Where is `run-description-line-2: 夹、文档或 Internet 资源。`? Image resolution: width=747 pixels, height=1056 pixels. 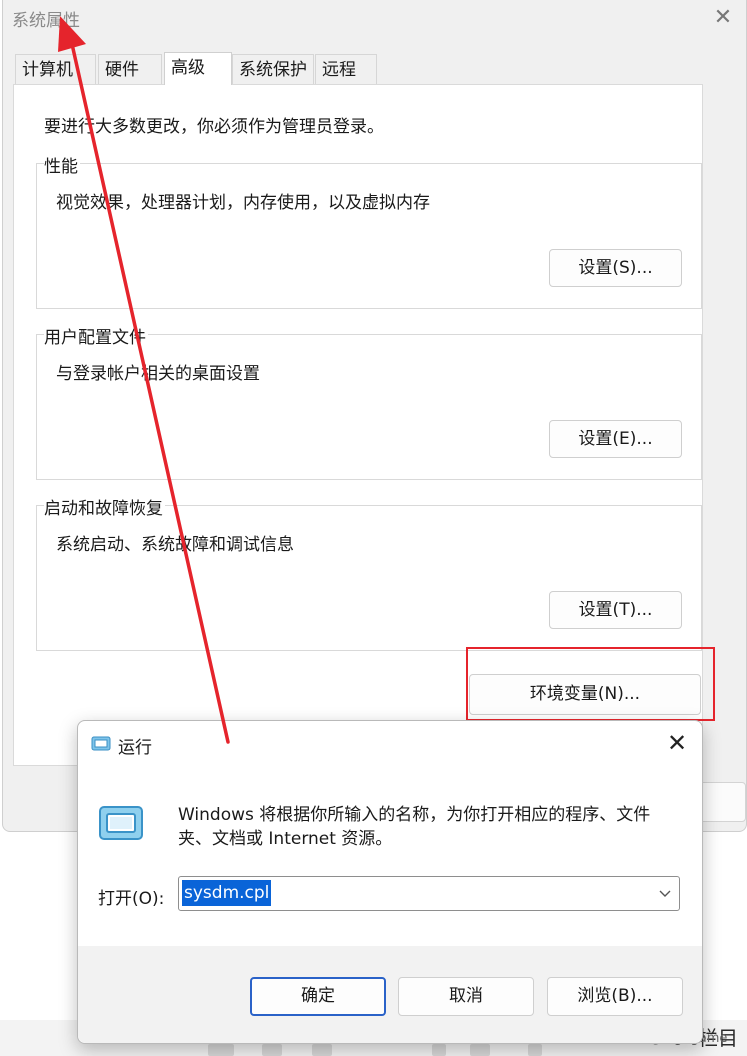
run-description-line-2: 夹、文档或 Internet 资源。 is located at coordinates (285, 839).